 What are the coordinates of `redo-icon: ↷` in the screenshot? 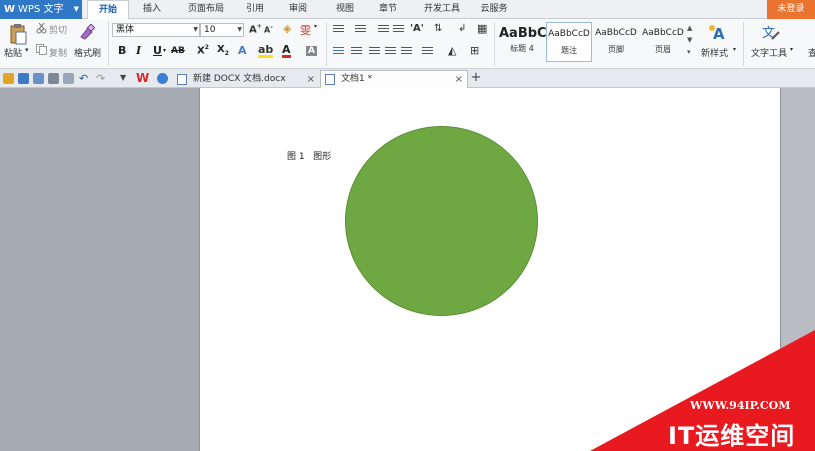 It's located at (100, 78).